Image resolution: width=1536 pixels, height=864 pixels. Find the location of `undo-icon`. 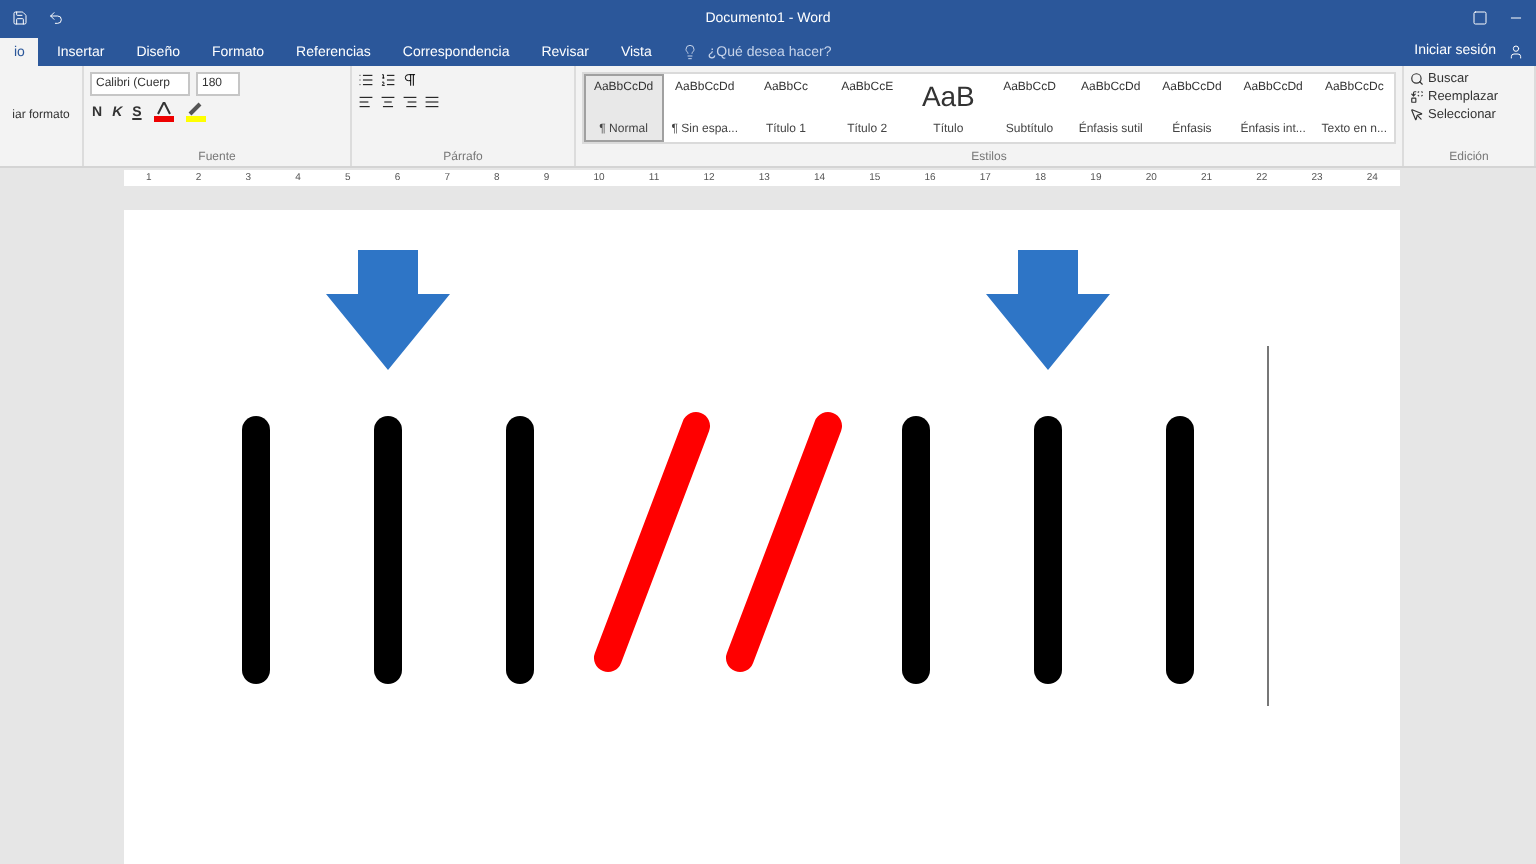

undo-icon is located at coordinates (56, 18).